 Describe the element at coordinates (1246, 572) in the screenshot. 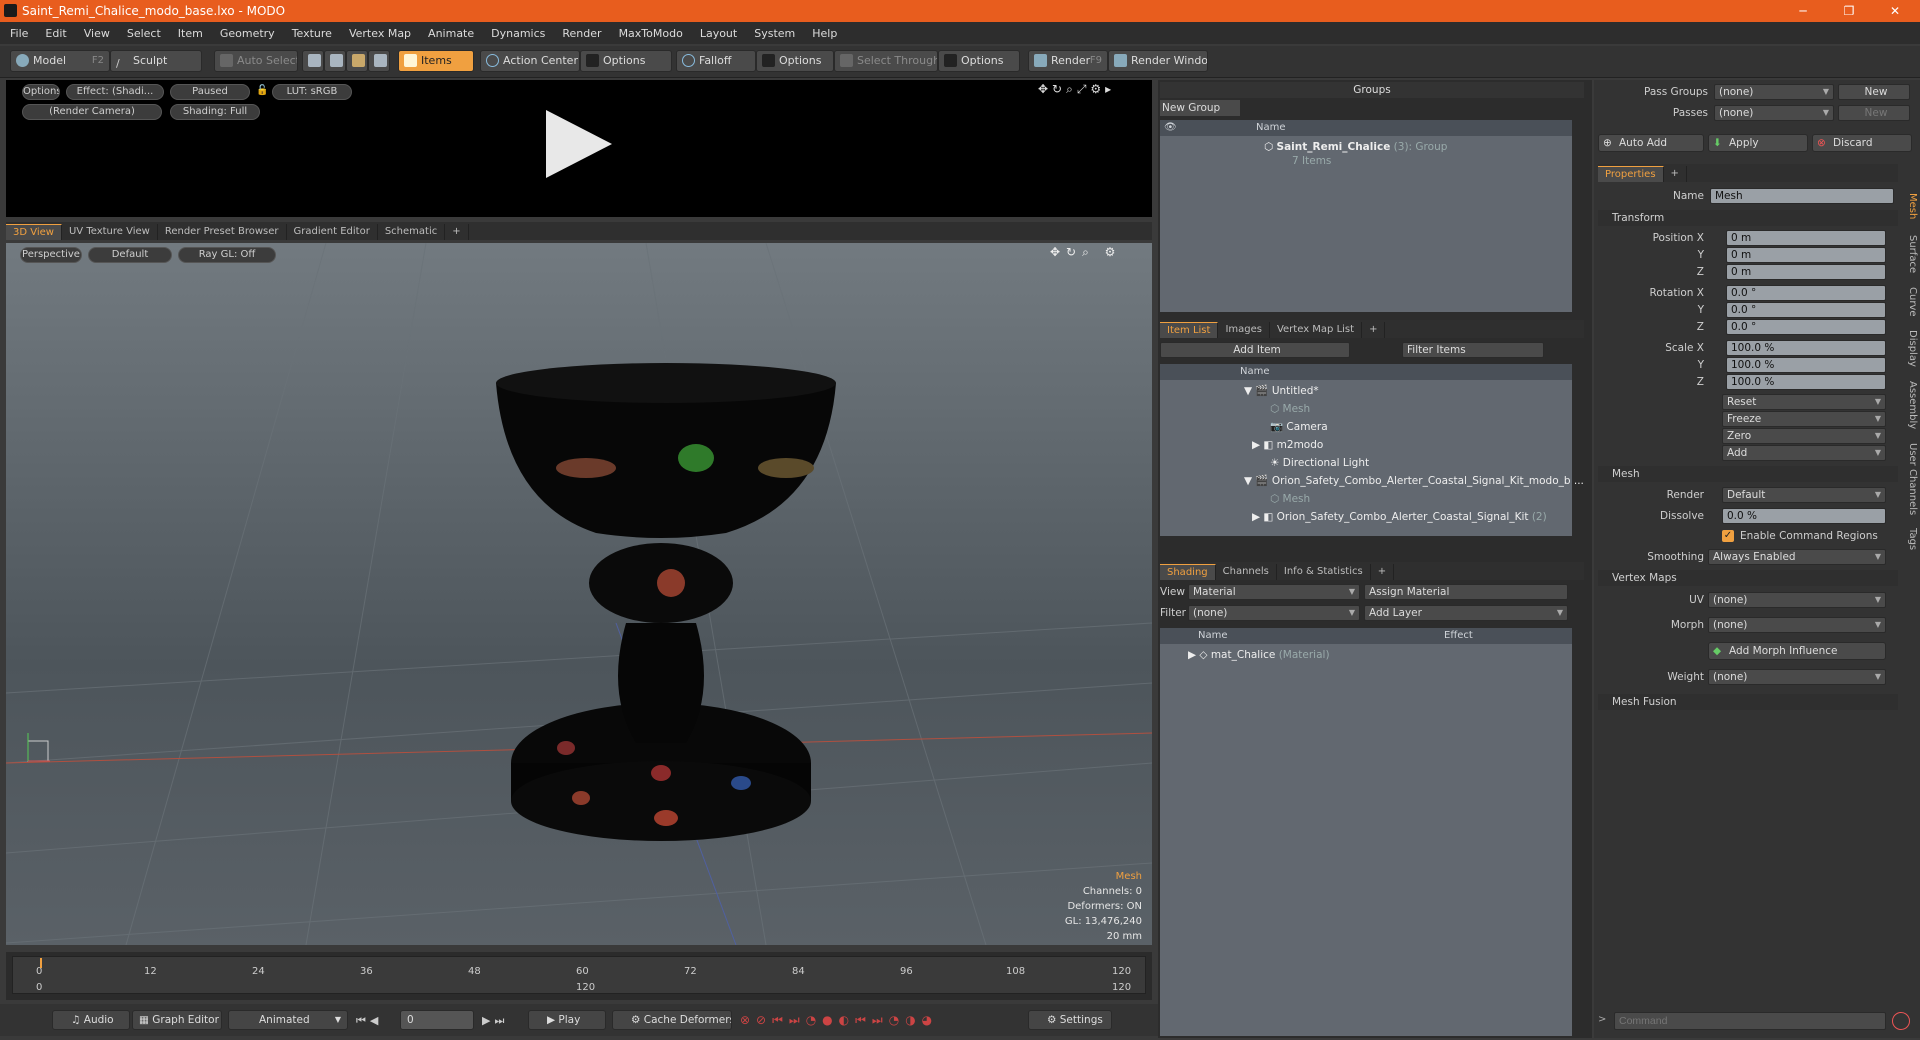

I see `tab-channels: Channels` at that location.